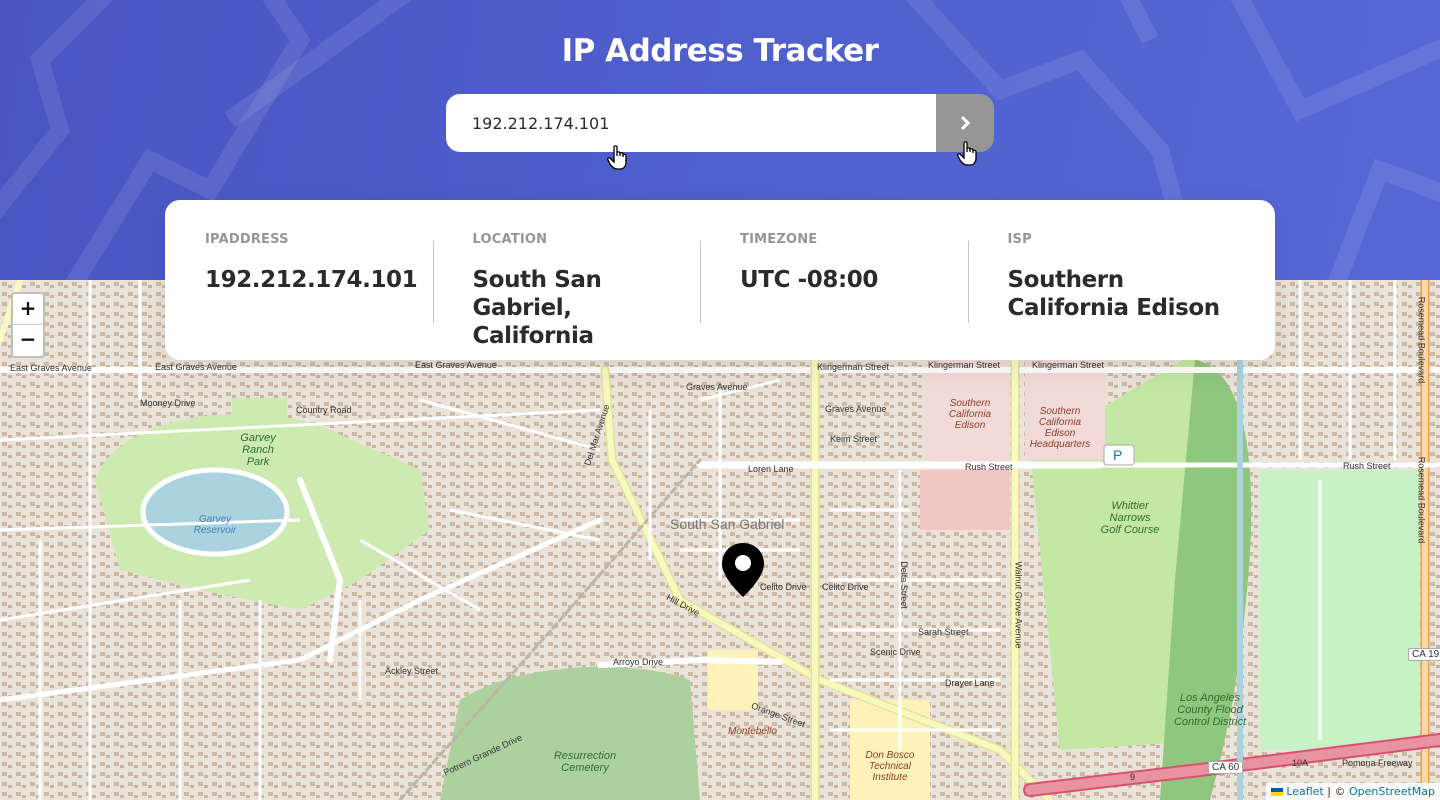  What do you see at coordinates (412, 671) in the screenshot?
I see `map-label: Ackley Street` at bounding box center [412, 671].